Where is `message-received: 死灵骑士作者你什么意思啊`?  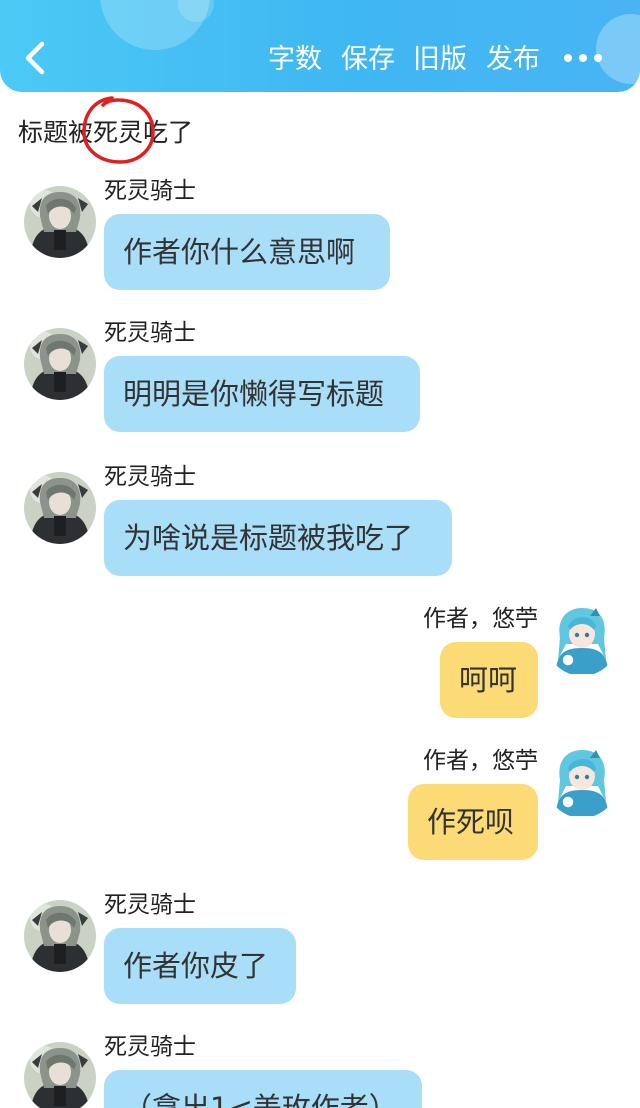 message-received: 死灵骑士作者你什么意思啊 is located at coordinates (320, 236).